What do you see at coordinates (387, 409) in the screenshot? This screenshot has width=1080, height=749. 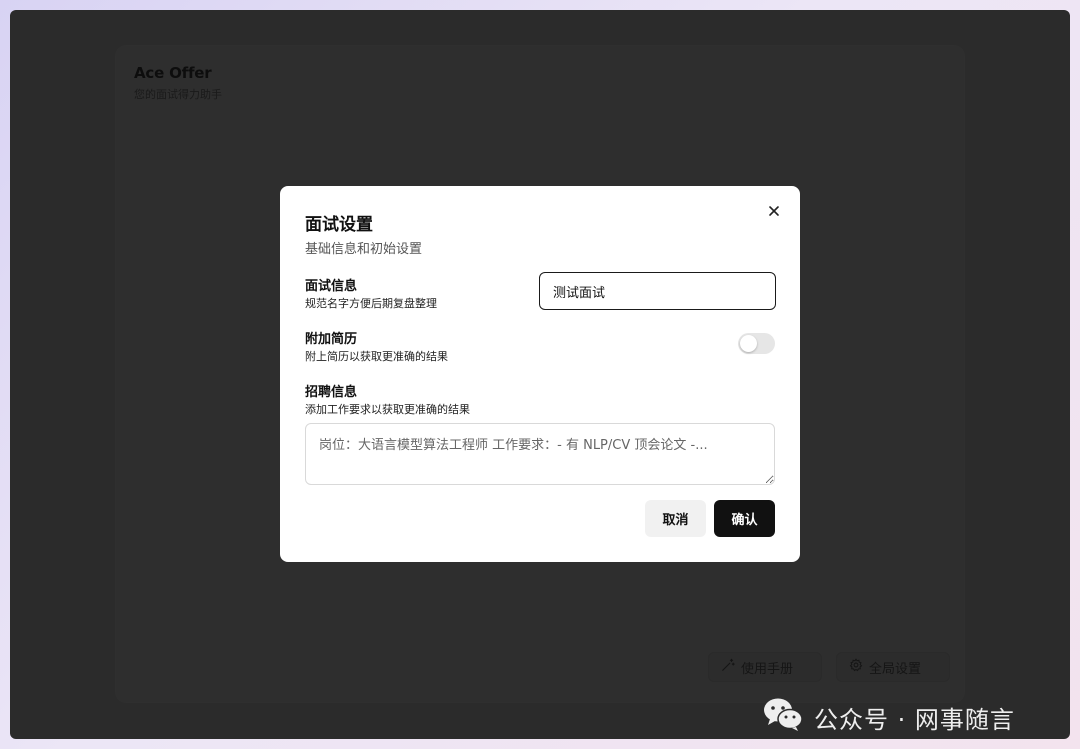 I see `job-info-hint: 添加工作要求以获取更准确的结果` at bounding box center [387, 409].